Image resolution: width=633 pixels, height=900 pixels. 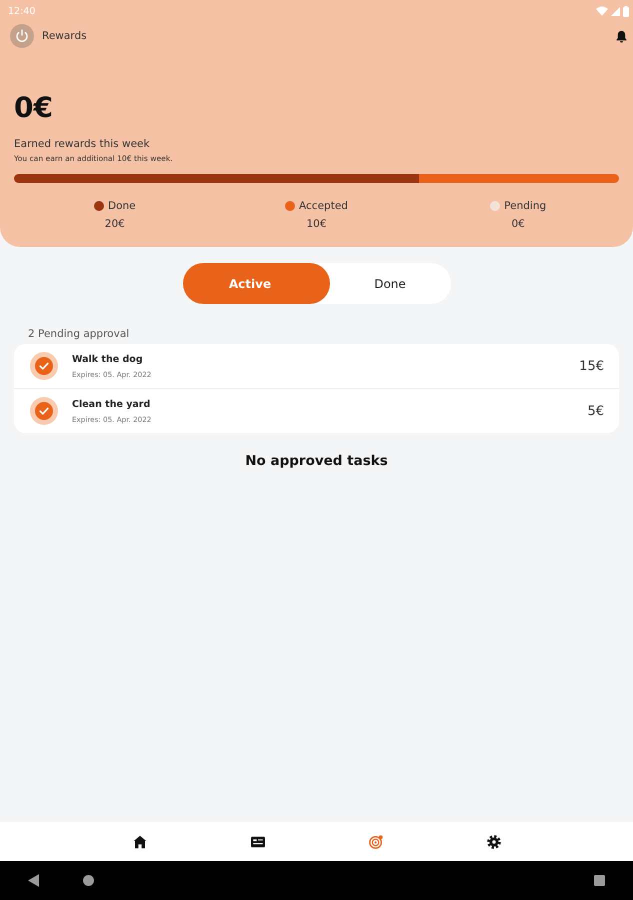 What do you see at coordinates (323, 206) in the screenshot?
I see `legend-label: Accepted` at bounding box center [323, 206].